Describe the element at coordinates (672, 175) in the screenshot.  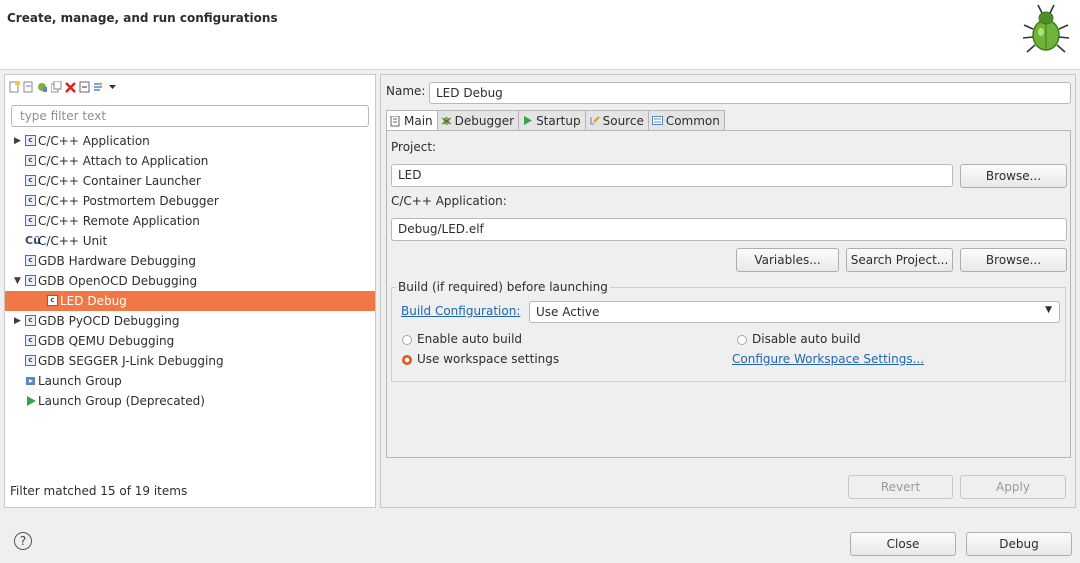
I see `project-field: LED` at that location.